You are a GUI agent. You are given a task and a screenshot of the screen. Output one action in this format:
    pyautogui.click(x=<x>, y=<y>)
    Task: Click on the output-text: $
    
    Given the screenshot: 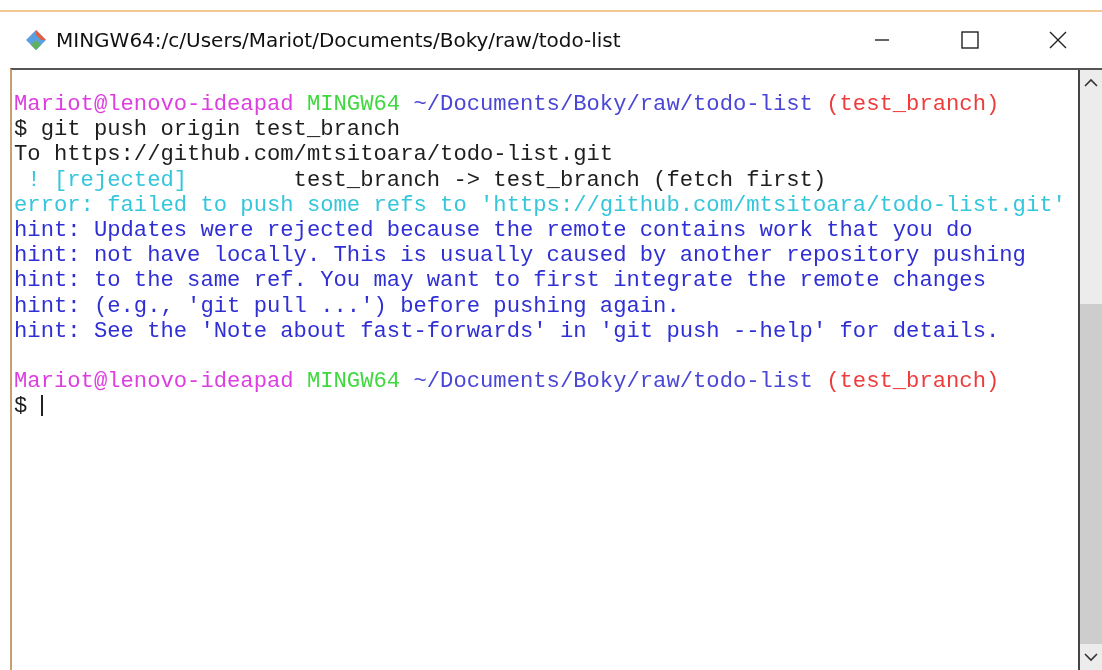 What is the action you would take?
    pyautogui.click(x=21, y=407)
    